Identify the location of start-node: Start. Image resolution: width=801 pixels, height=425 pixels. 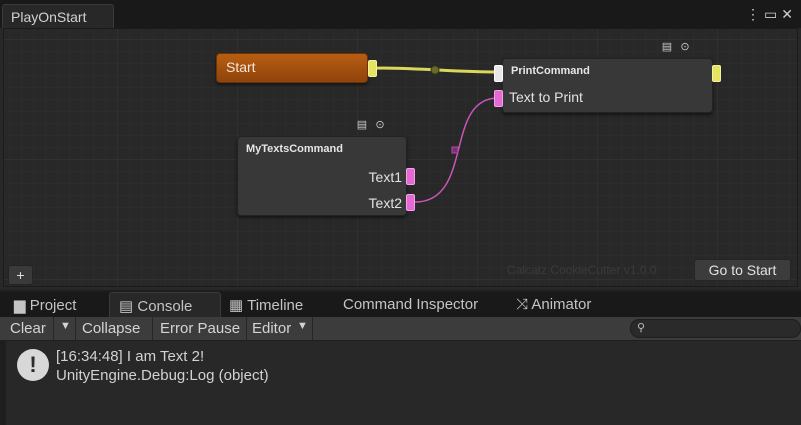
(292, 68).